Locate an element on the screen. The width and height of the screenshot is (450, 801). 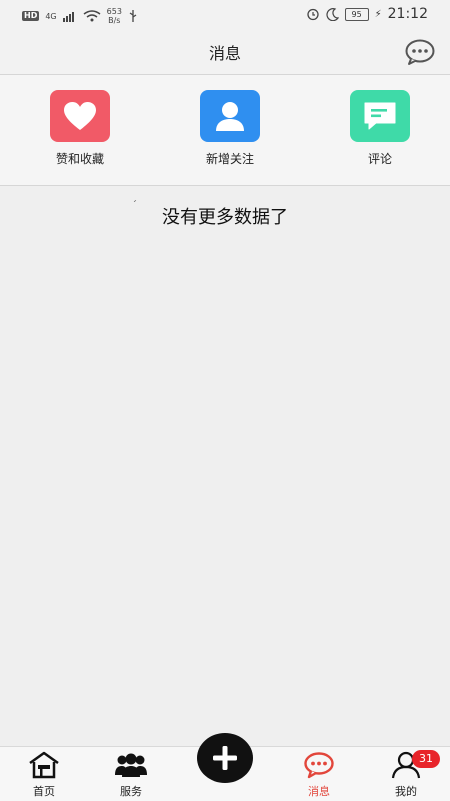
nav-message: 消息 is located at coordinates (319, 775).